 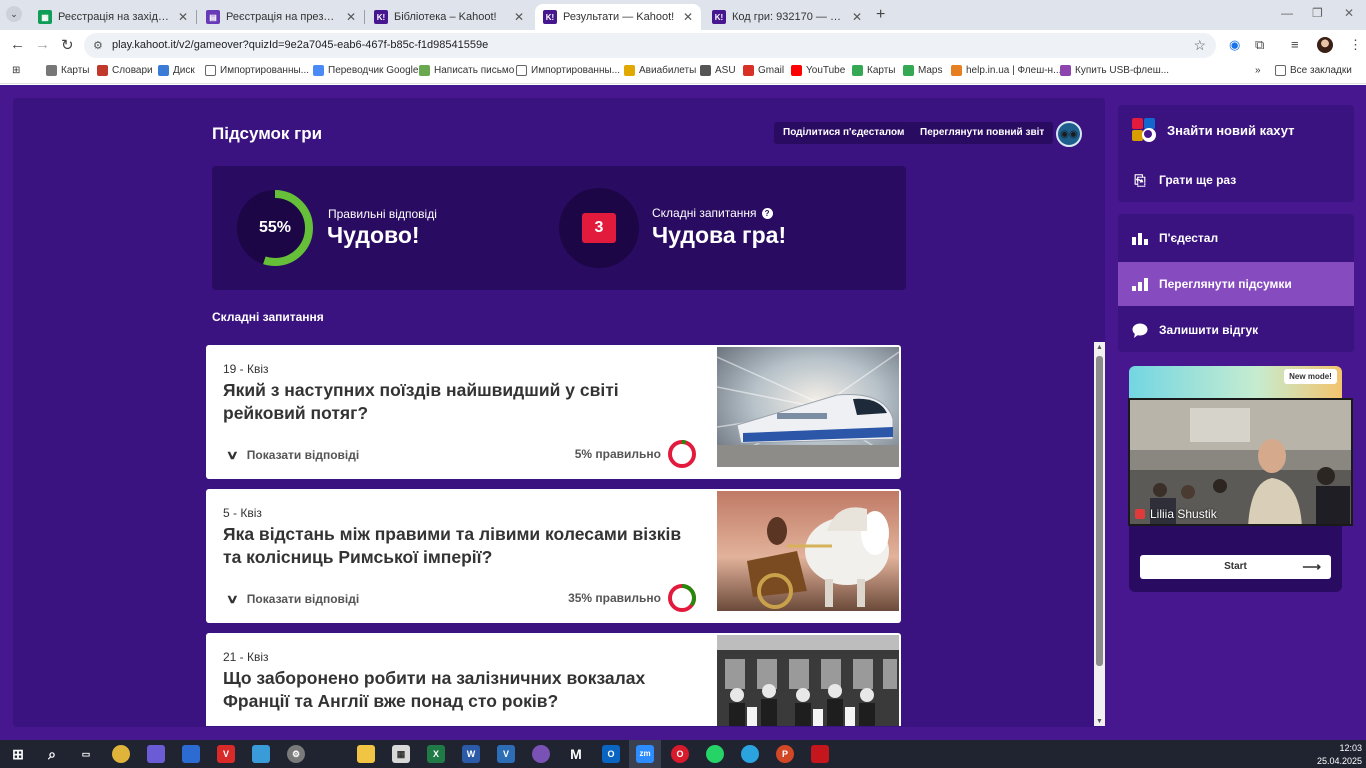 I want to click on bookmark-item: Авиабилеты, so click(x=660, y=70).